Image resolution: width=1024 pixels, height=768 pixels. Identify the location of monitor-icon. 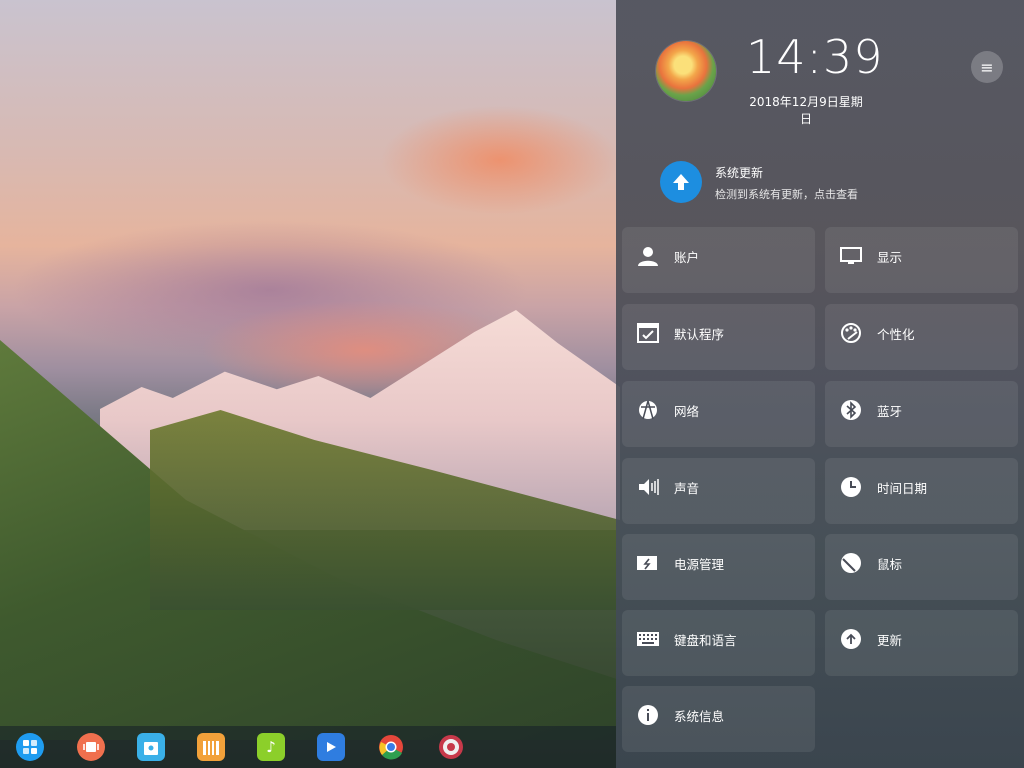
(851, 256).